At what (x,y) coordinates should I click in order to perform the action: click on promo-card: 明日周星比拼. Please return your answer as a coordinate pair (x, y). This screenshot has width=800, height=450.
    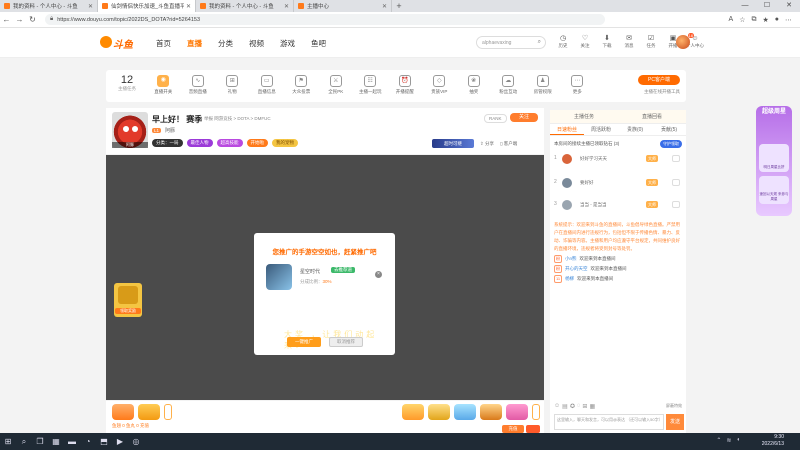
    Looking at the image, I should click on (774, 158).